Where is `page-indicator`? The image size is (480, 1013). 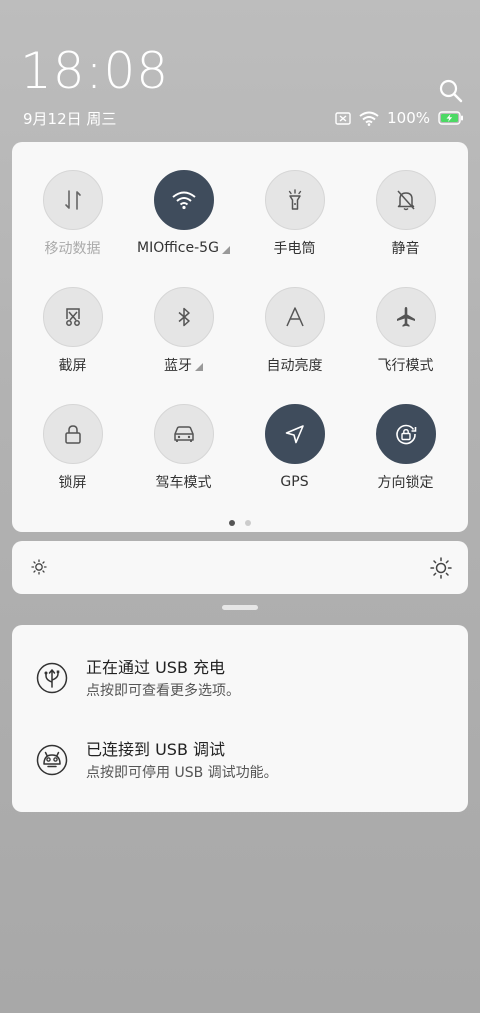 page-indicator is located at coordinates (240, 523).